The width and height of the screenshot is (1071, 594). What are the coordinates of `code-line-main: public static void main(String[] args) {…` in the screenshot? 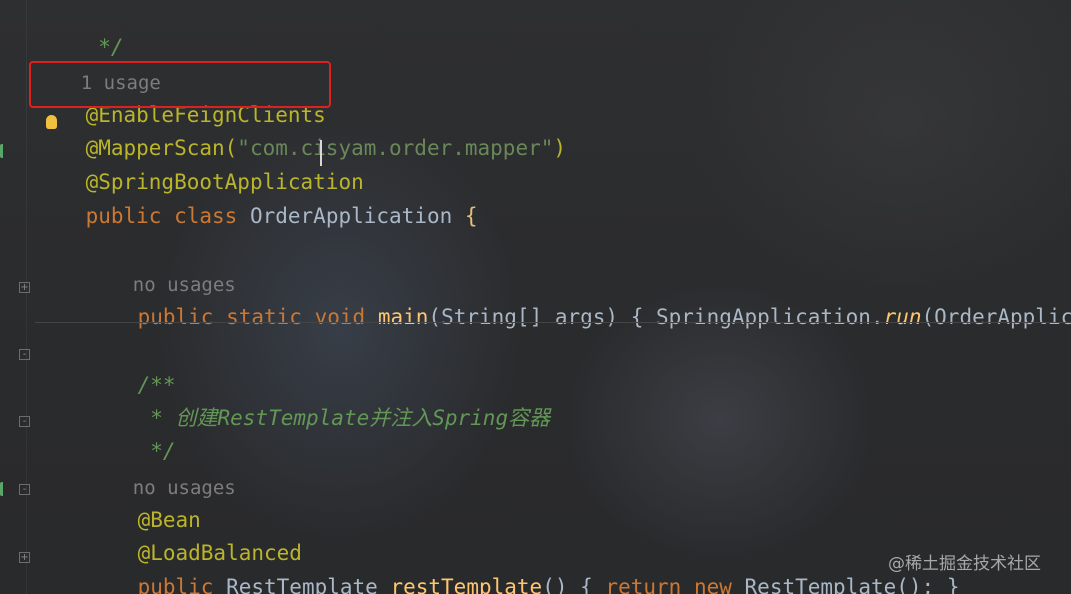 It's located at (579, 300).